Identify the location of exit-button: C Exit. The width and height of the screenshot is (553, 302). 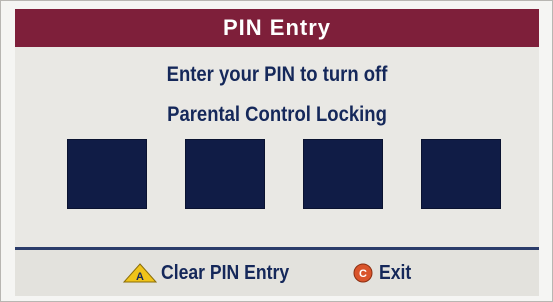
(384, 273).